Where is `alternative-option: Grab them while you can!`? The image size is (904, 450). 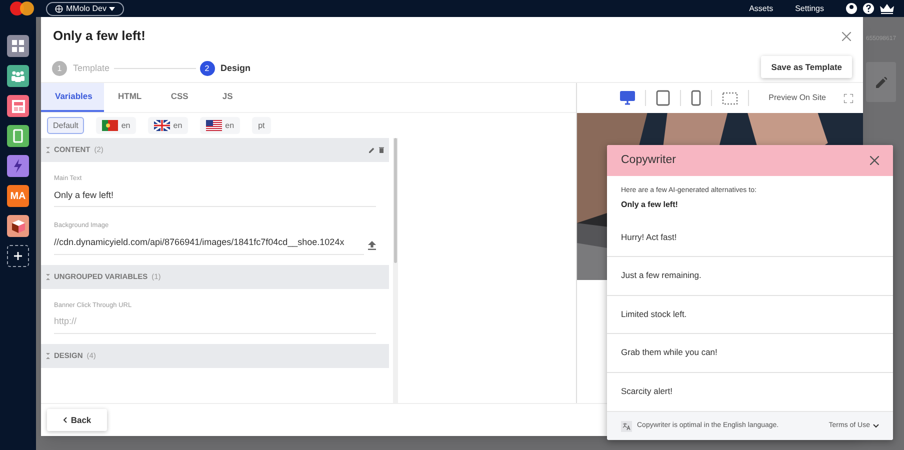
alternative-option: Grab them while you can! is located at coordinates (750, 353).